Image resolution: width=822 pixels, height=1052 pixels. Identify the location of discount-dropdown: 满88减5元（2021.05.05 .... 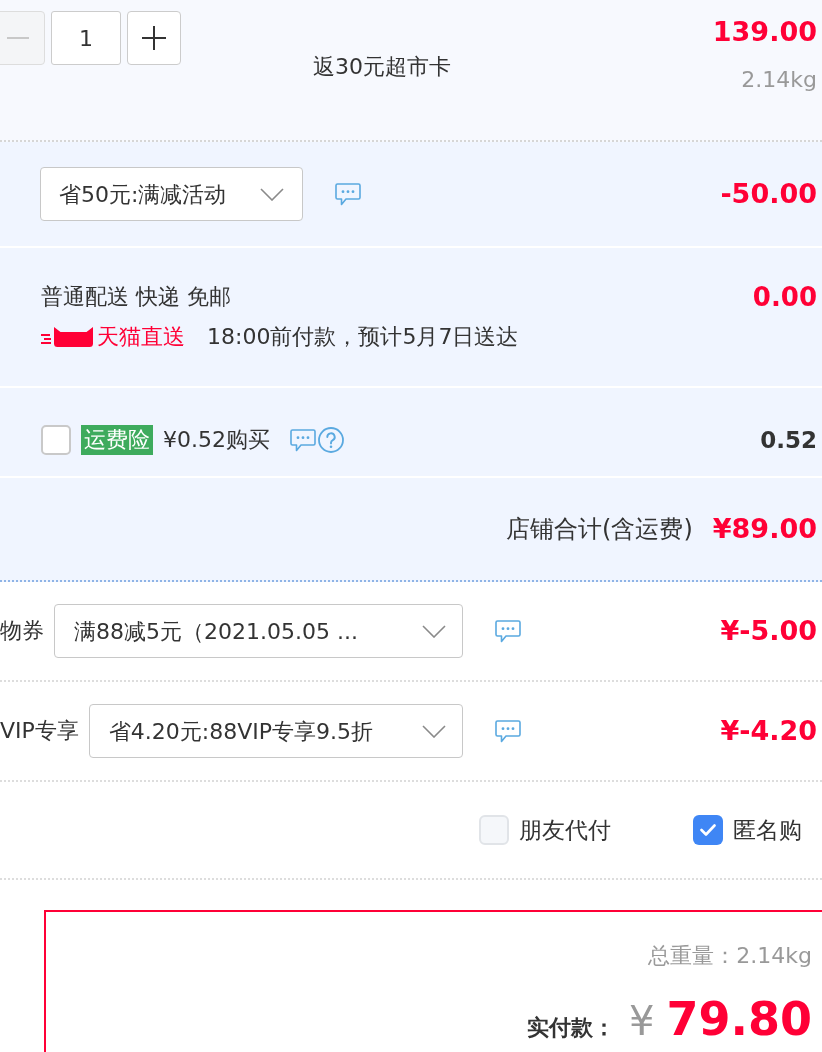
(258, 631).